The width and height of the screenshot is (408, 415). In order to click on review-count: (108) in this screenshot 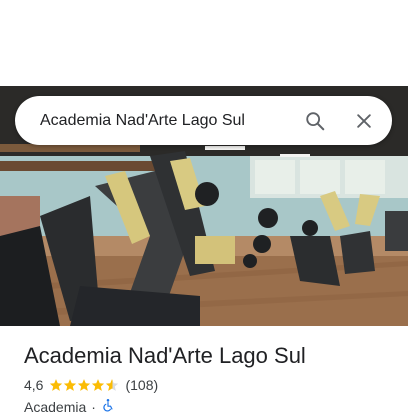, I will do `click(141, 385)`.